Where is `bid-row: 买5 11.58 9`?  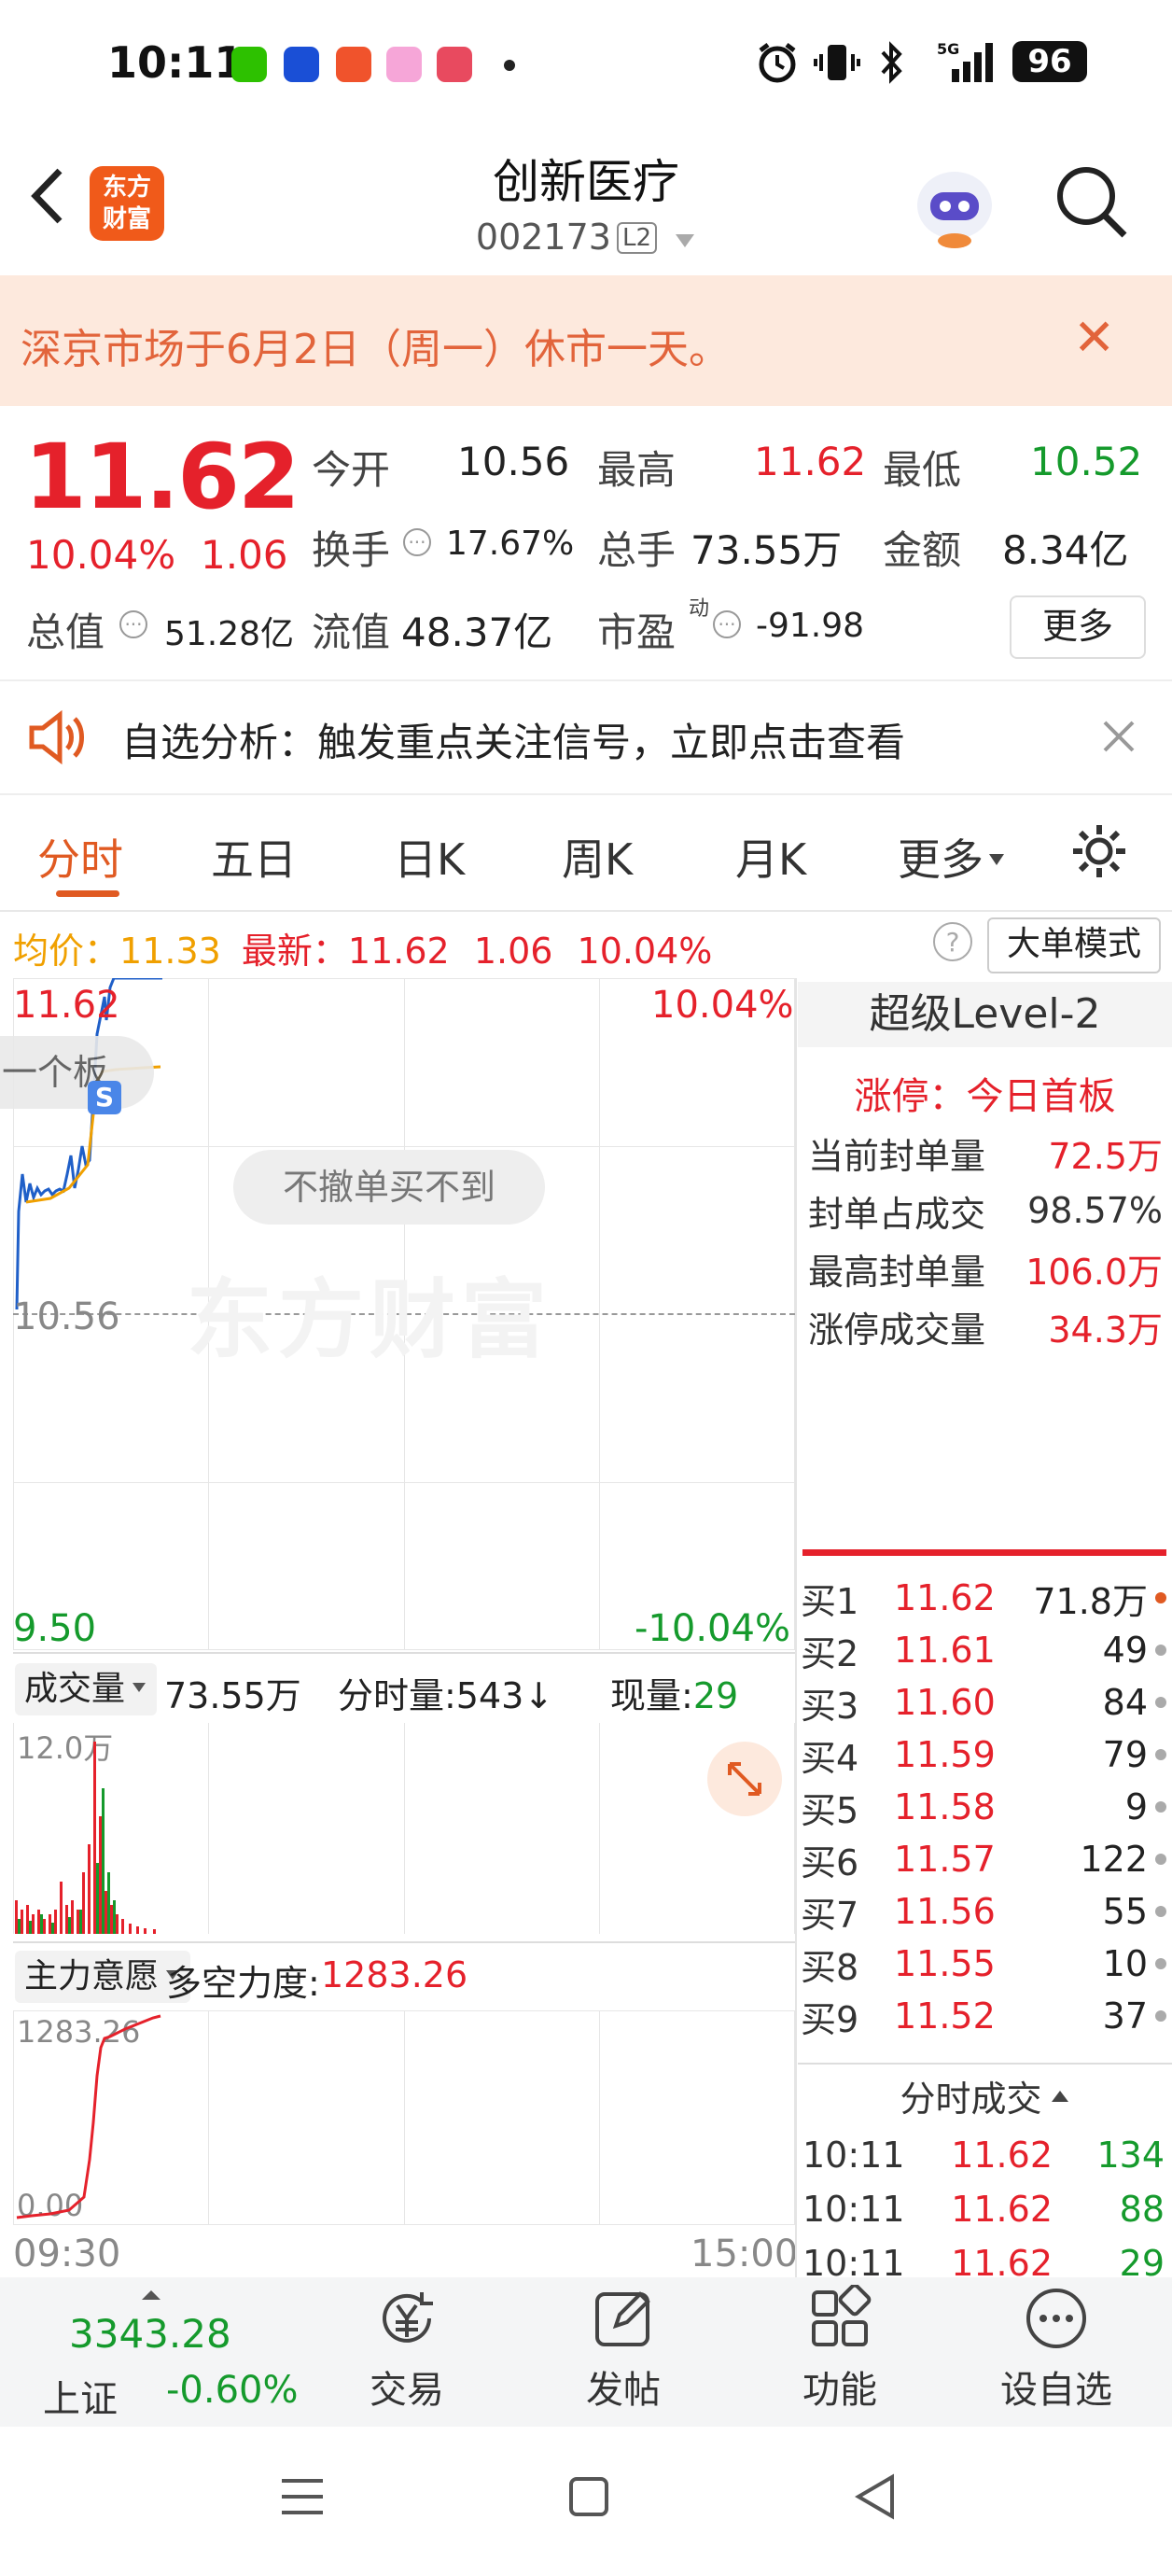 bid-row: 买5 11.58 9 is located at coordinates (985, 1807).